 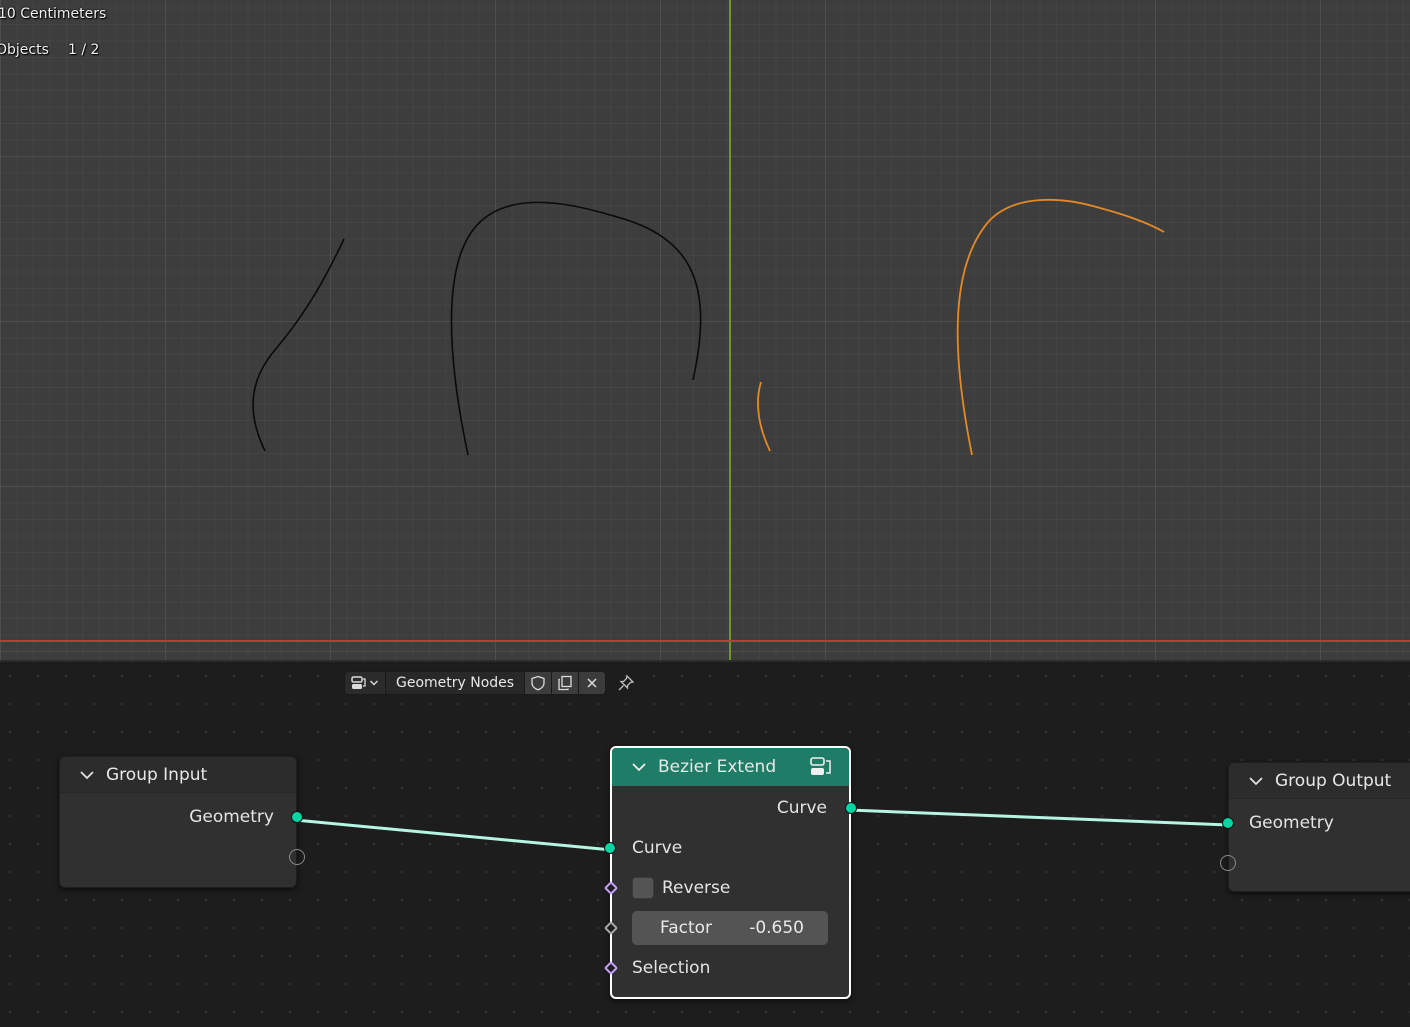 I want to click on group-output-geometry-row: Geometry, so click(x=1316, y=823).